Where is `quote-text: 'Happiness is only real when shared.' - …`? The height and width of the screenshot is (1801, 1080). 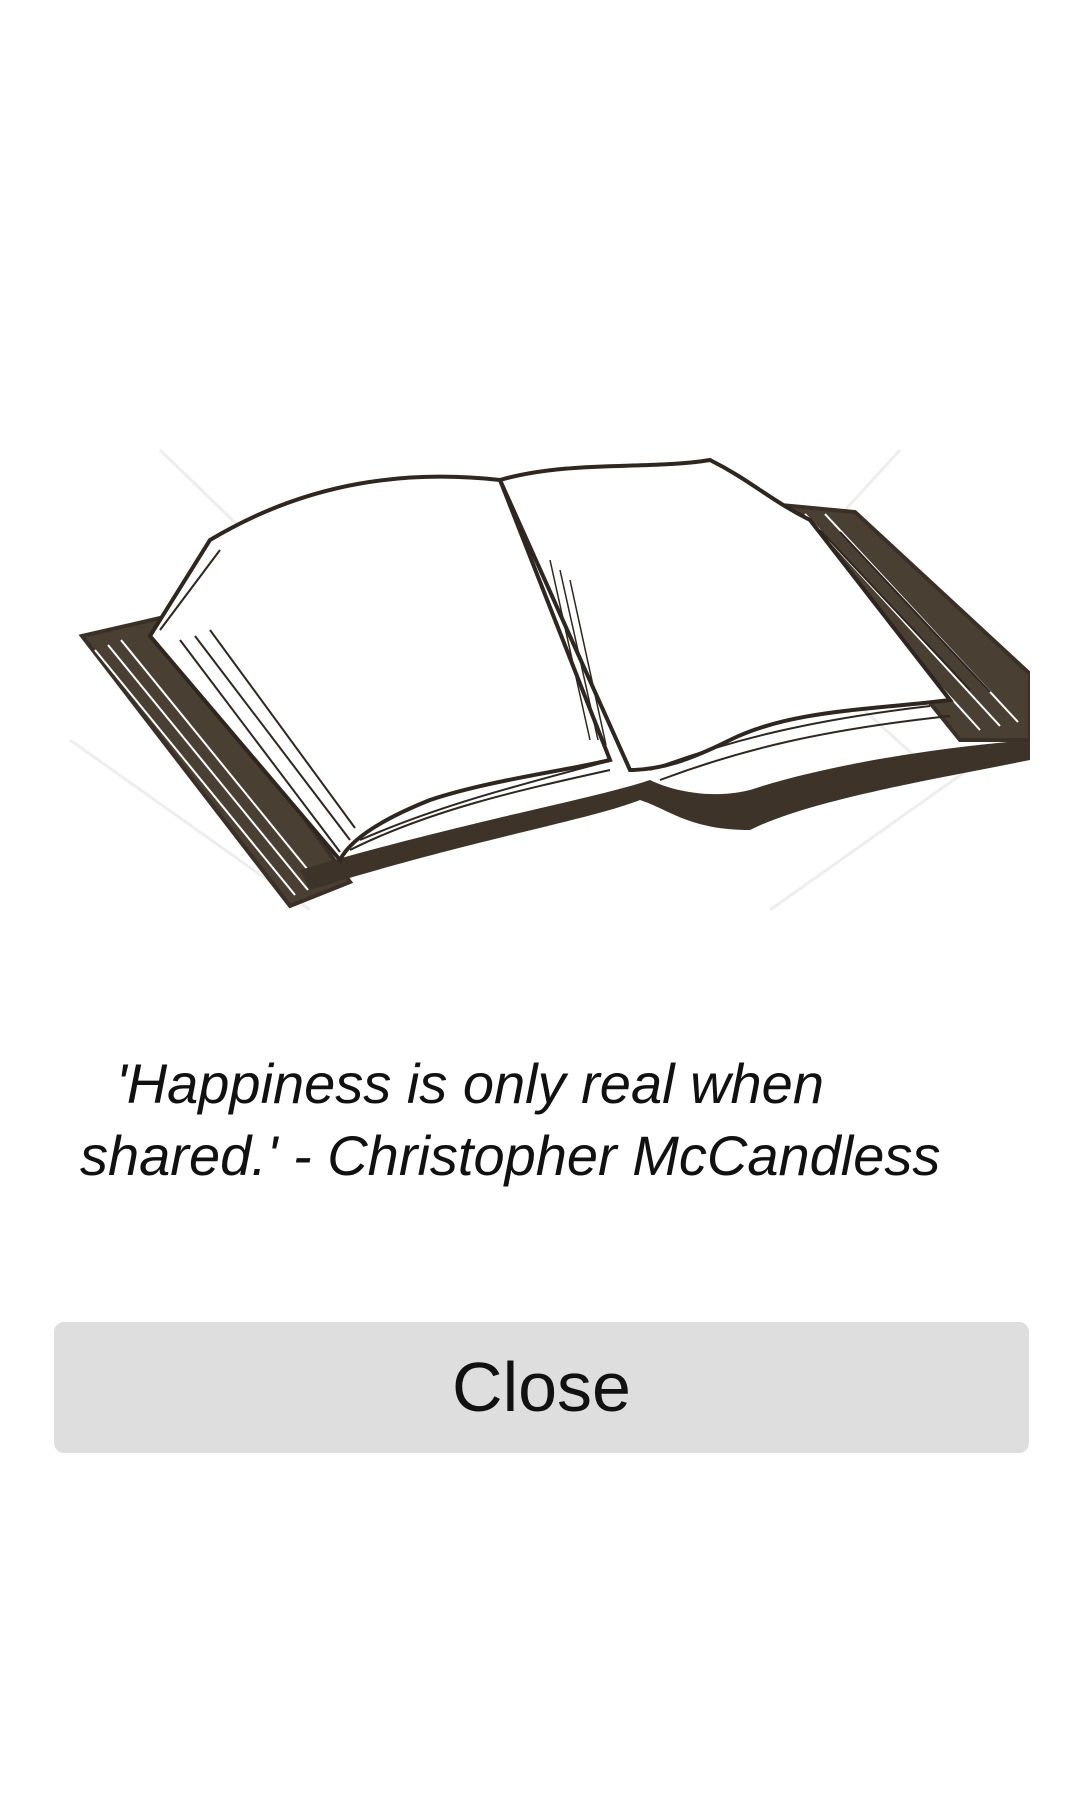
quote-text: 'Happiness is only real when shared.' - … is located at coordinates (510, 1119).